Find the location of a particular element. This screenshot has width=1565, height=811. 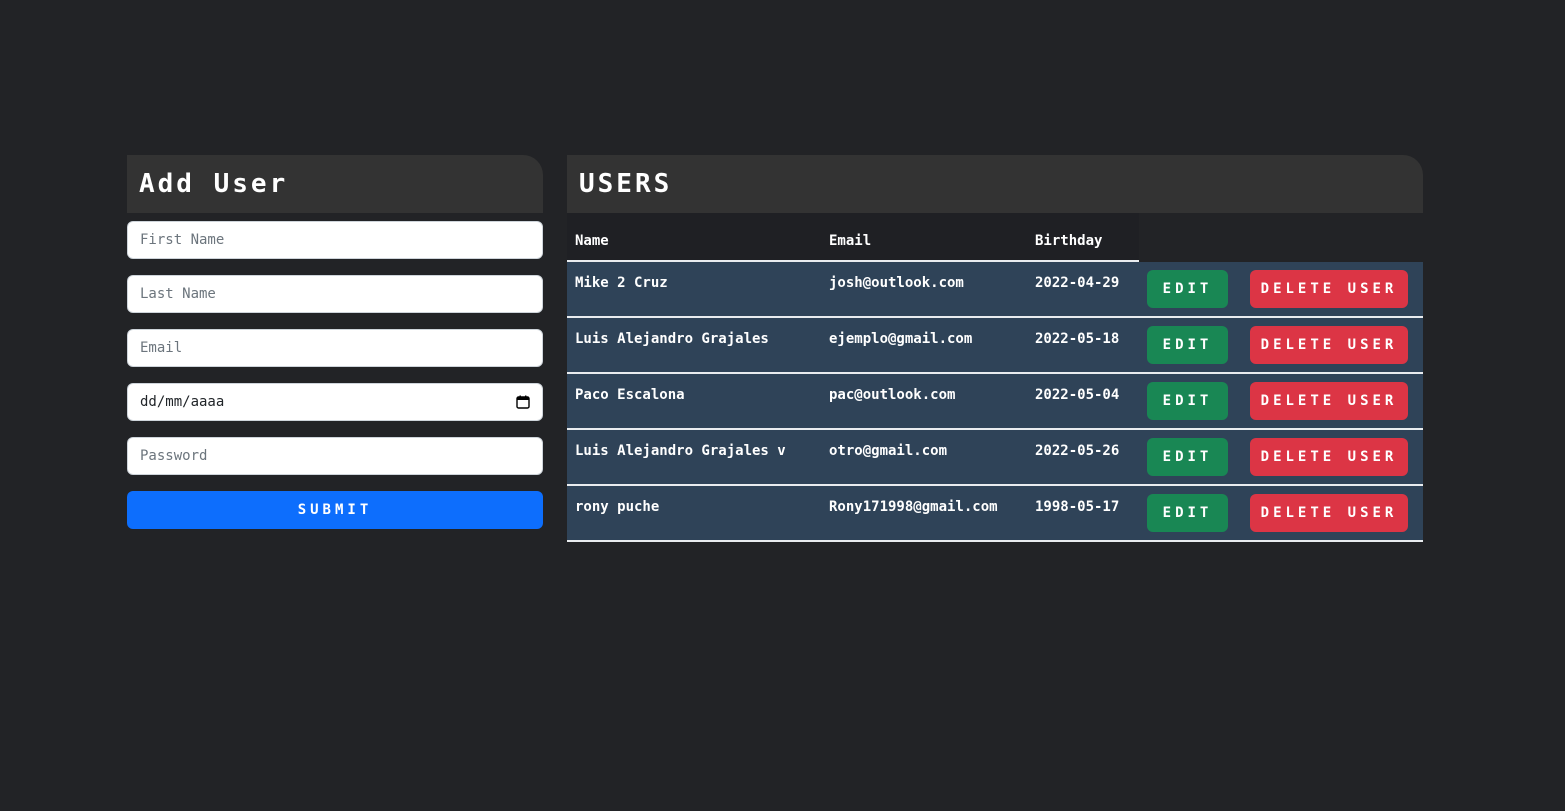

column-header-email: Email is located at coordinates (850, 241).